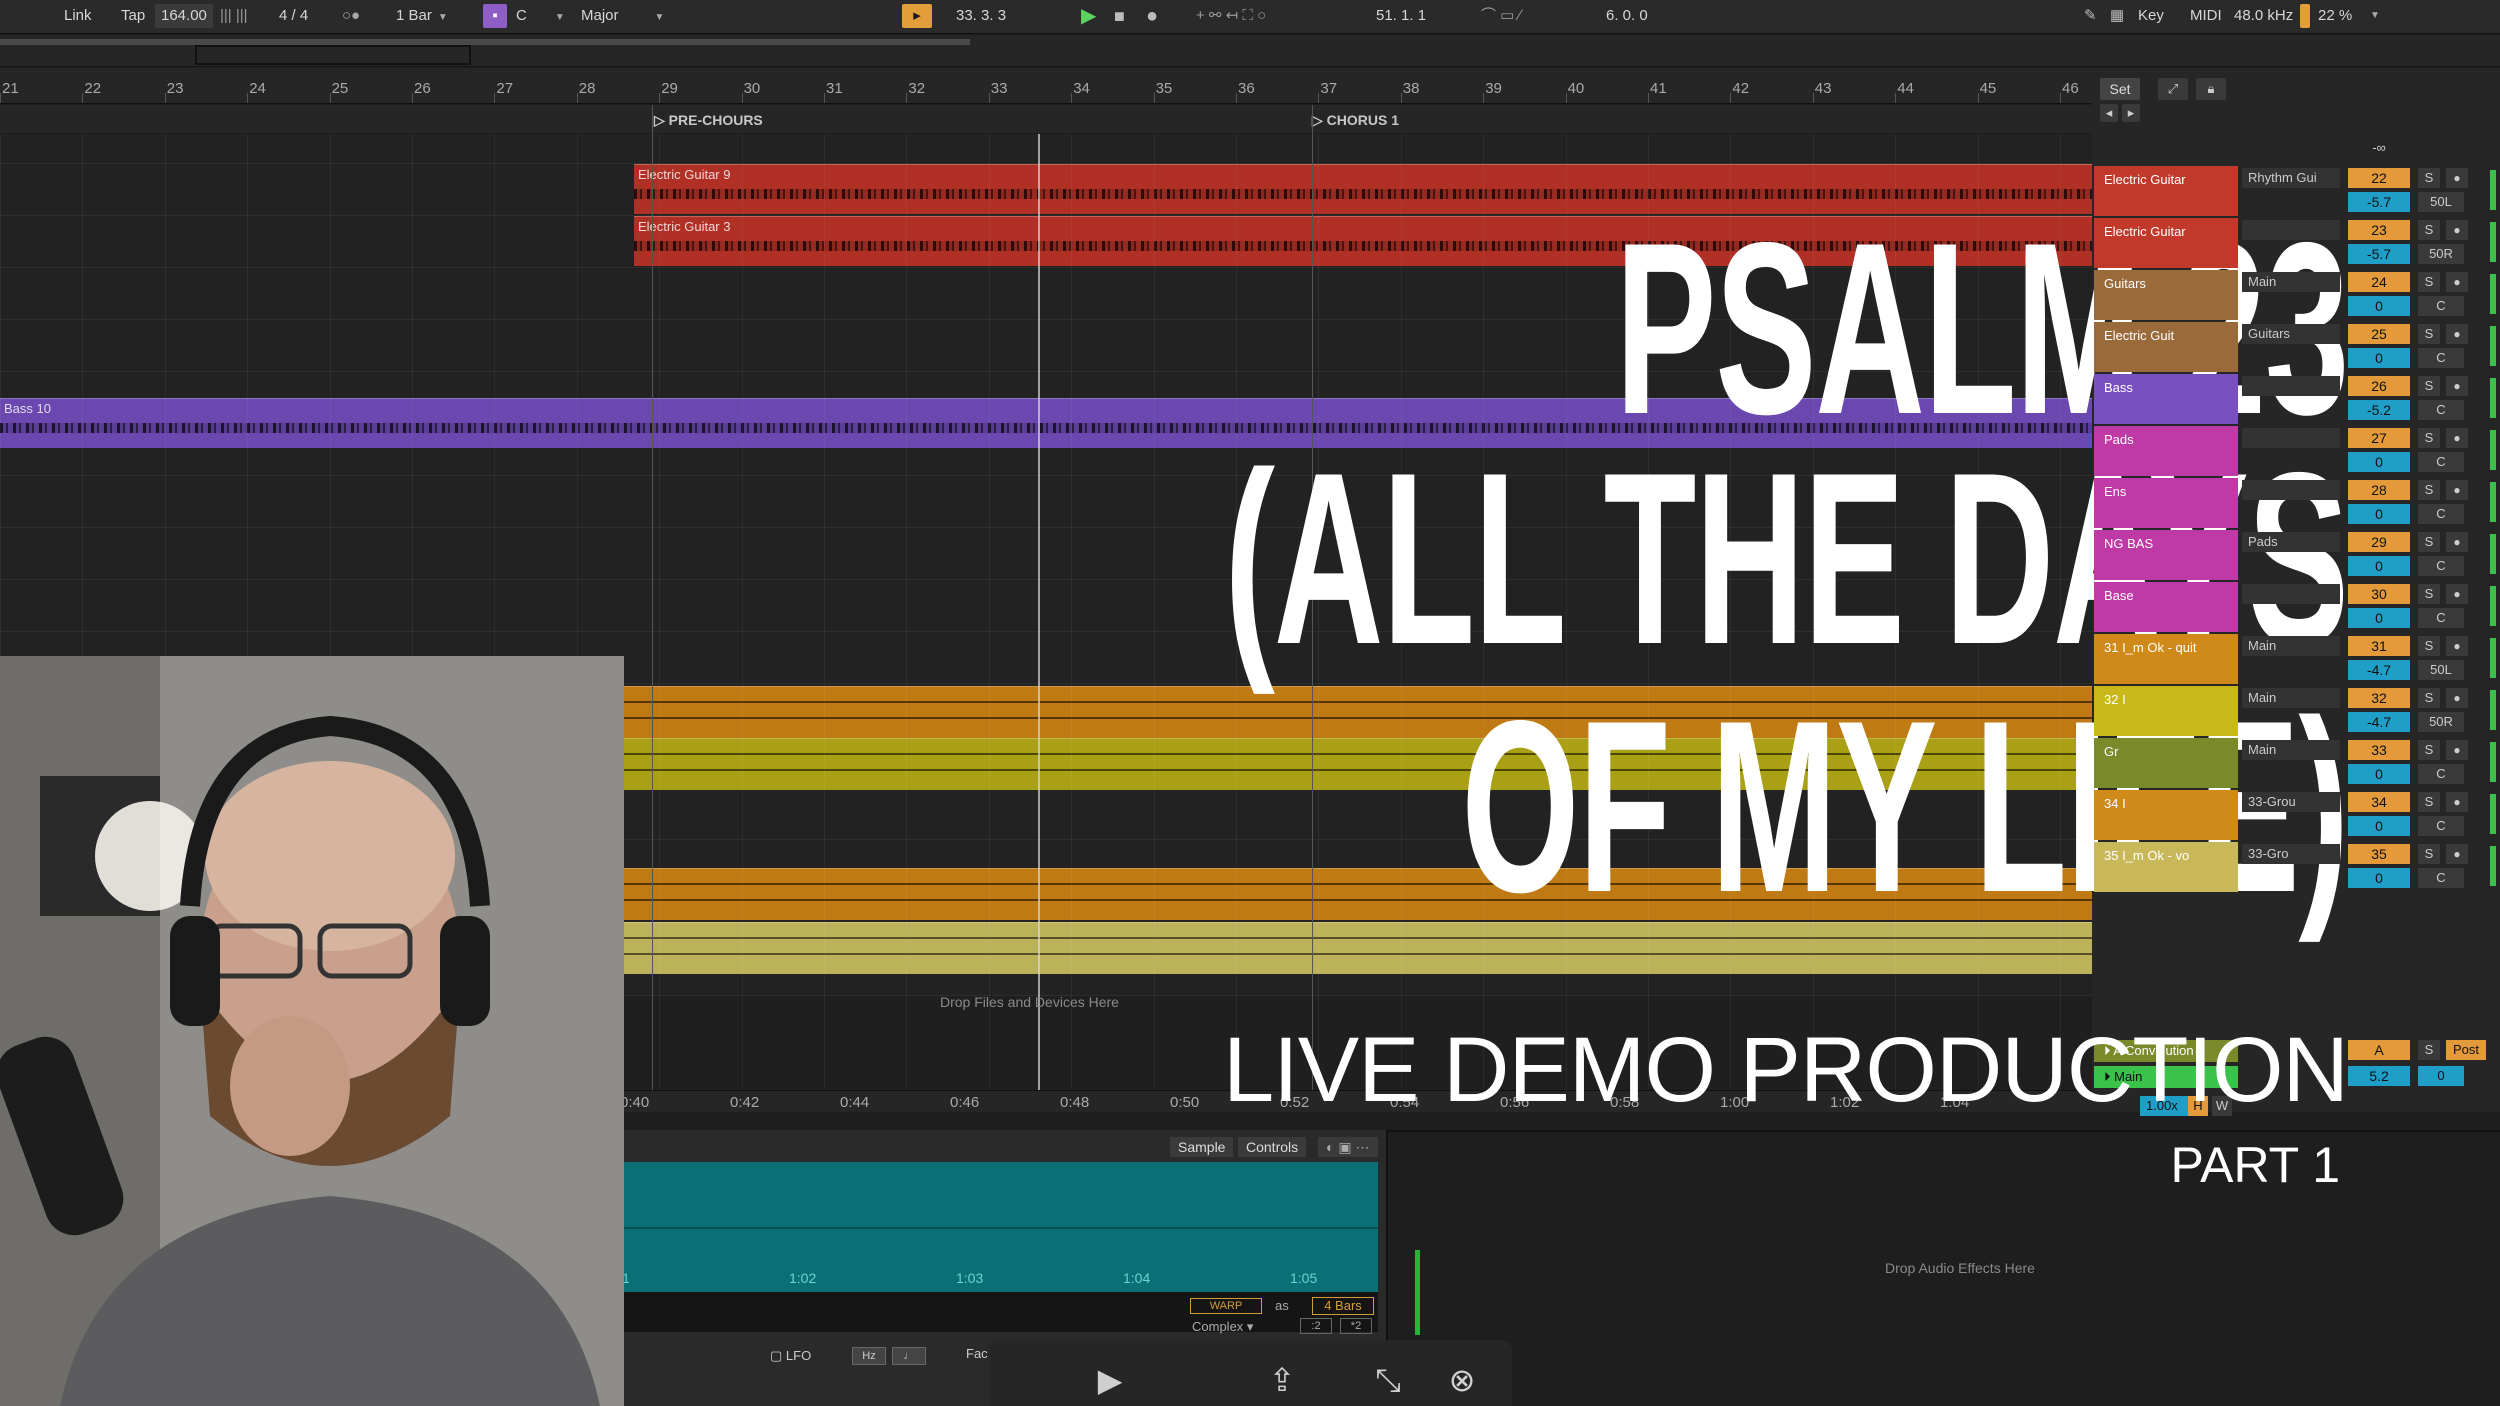 This screenshot has height=1406, width=2500. Describe the element at coordinates (78, 16) in the screenshot. I see `link-button: Link` at that location.